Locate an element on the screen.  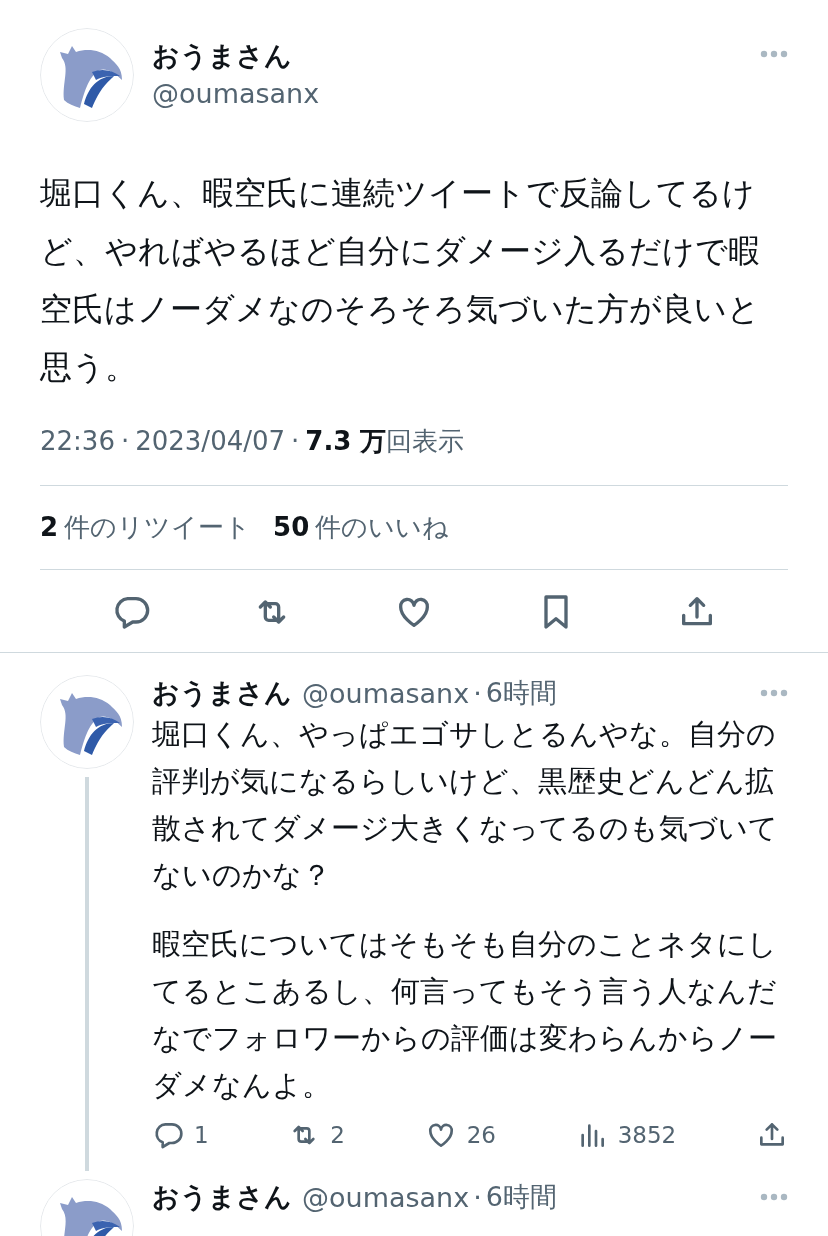
like-button: 26 is located at coordinates (460, 1135).